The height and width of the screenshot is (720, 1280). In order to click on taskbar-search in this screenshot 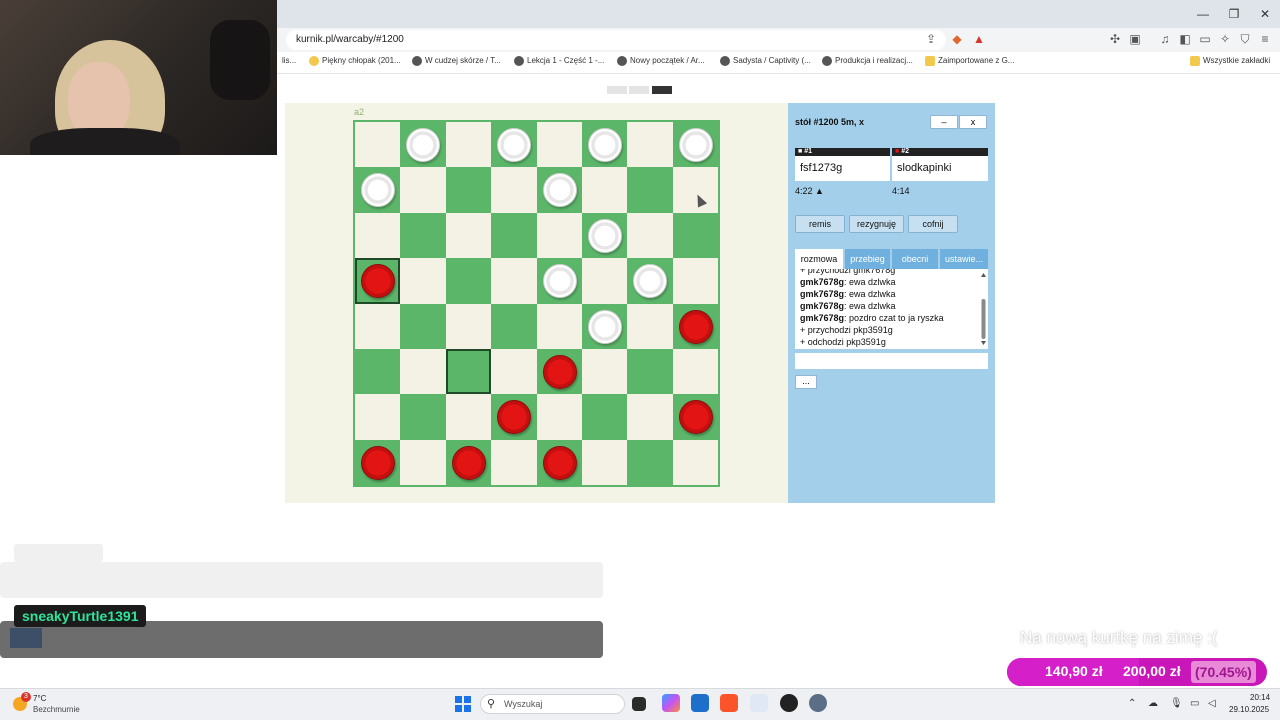, I will do `click(552, 704)`.